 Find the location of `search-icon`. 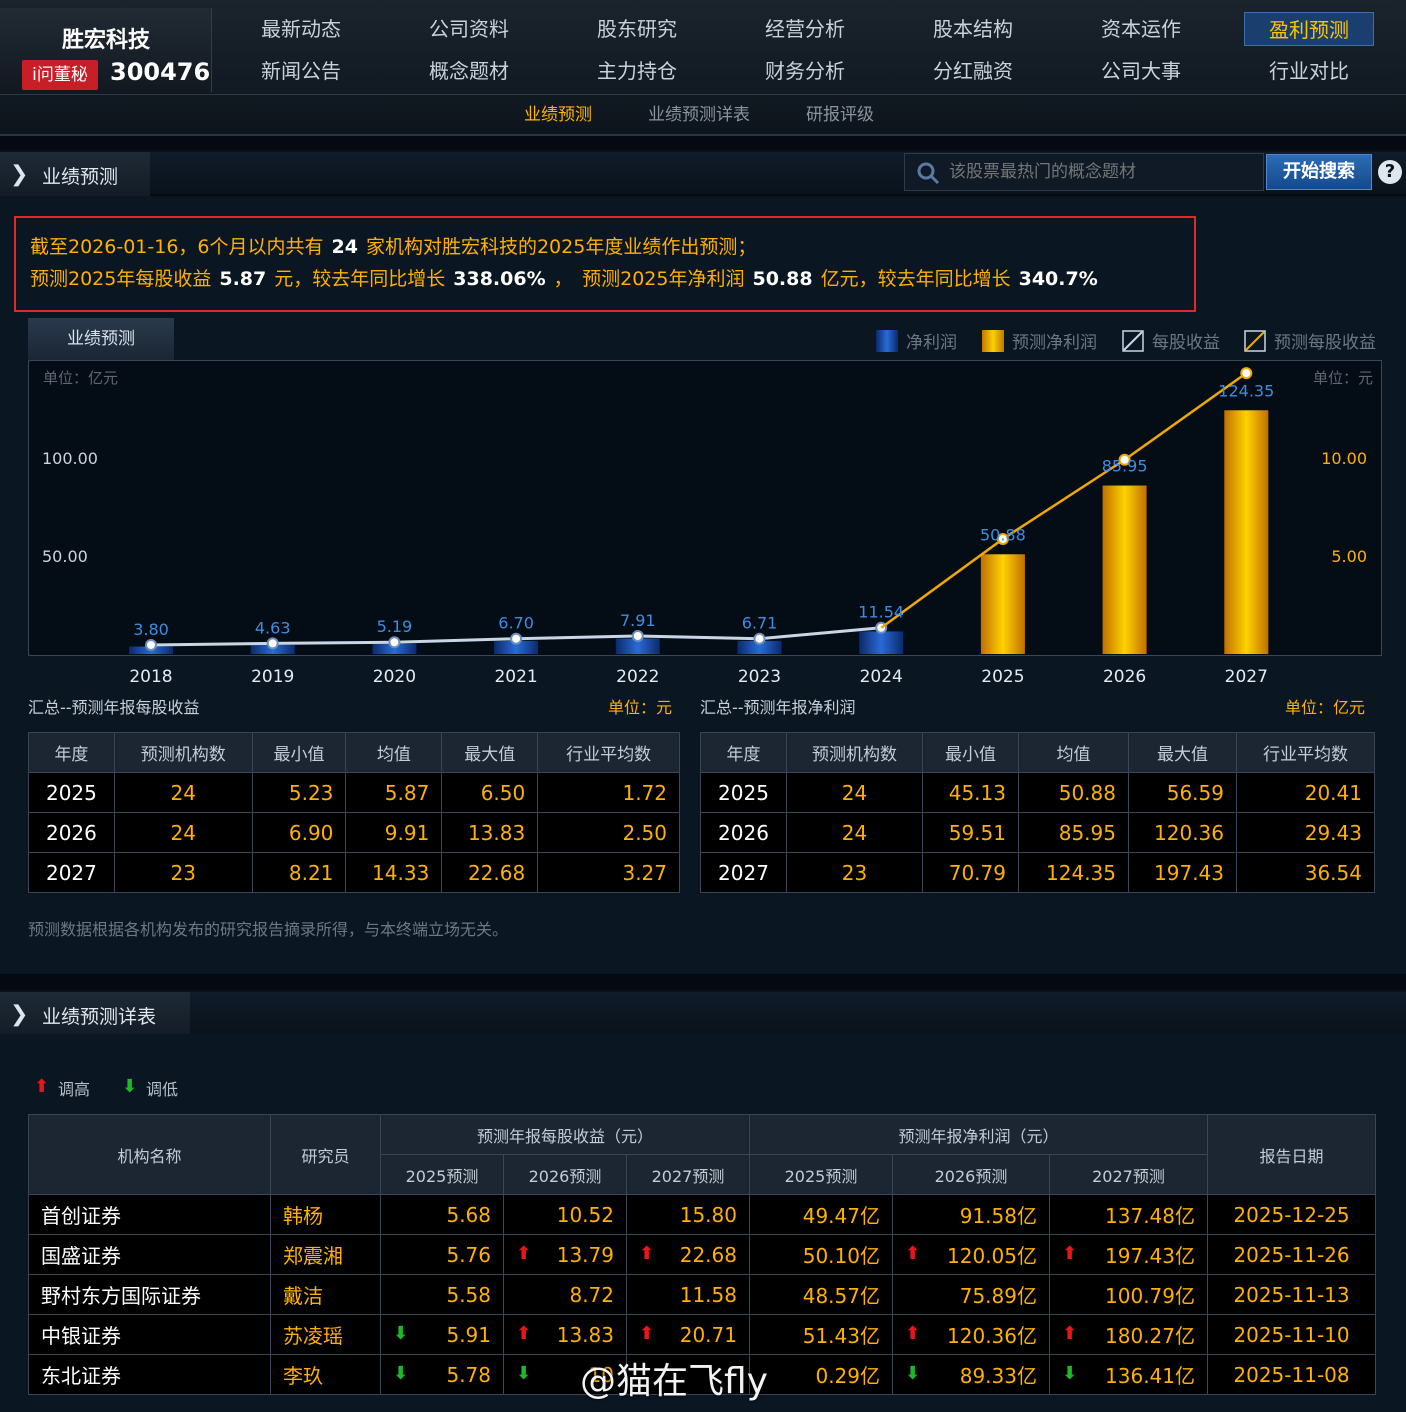

search-icon is located at coordinates (928, 173).